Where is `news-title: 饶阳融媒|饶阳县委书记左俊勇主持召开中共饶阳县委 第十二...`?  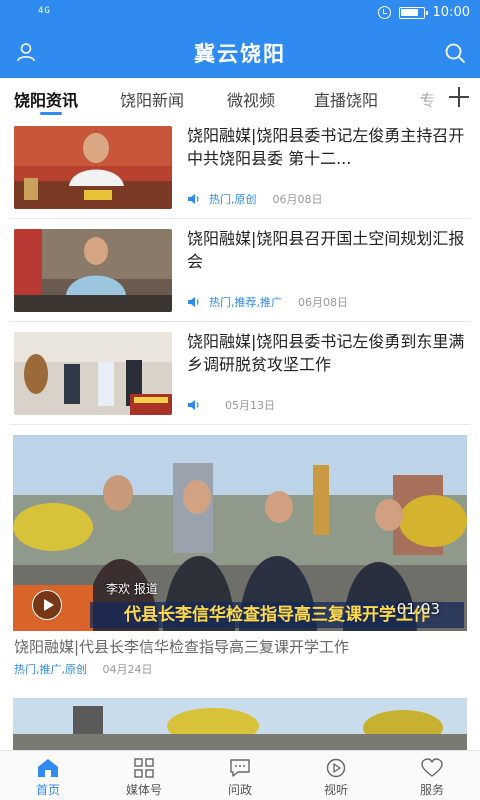
news-title: 饶阳融媒|饶阳县委书记左俊勇主持召开中共饶阳县委 第十二... is located at coordinates (326, 147).